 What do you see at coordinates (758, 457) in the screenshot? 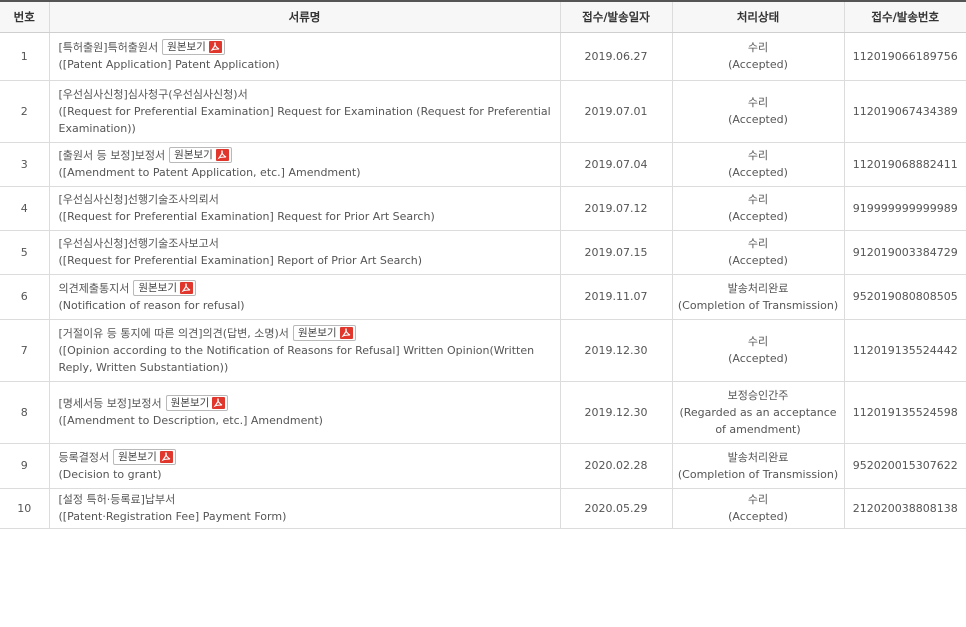
I see `status-korean: 발송처리완료` at bounding box center [758, 457].